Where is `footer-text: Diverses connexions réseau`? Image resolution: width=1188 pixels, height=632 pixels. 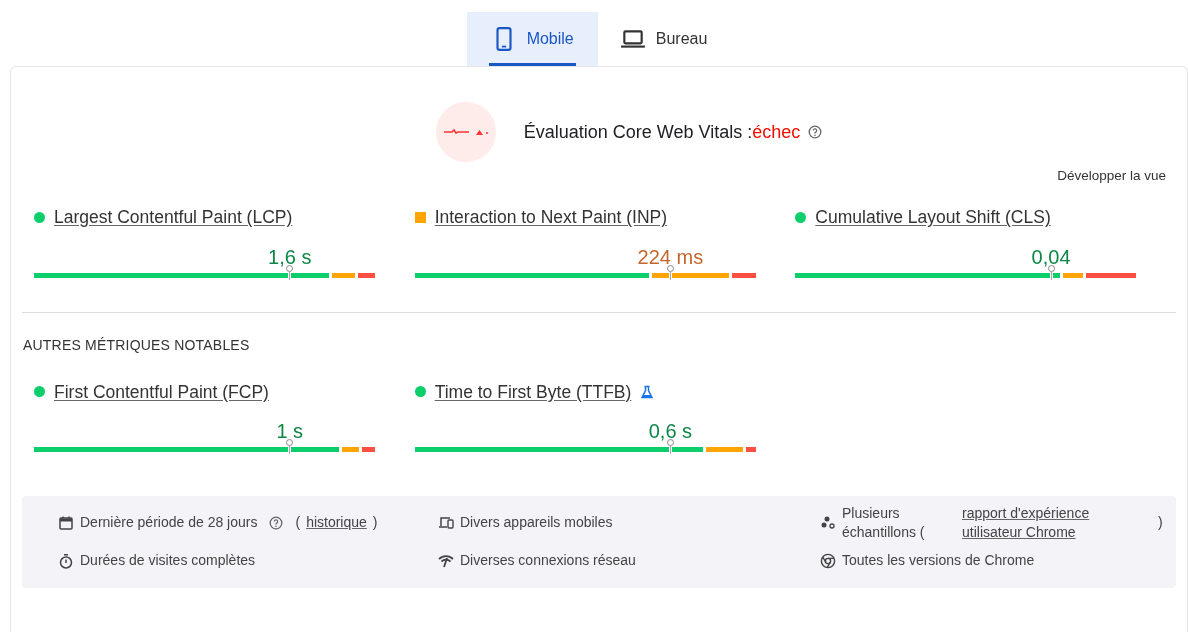
footer-text: Diverses connexions réseau is located at coordinates (548, 561).